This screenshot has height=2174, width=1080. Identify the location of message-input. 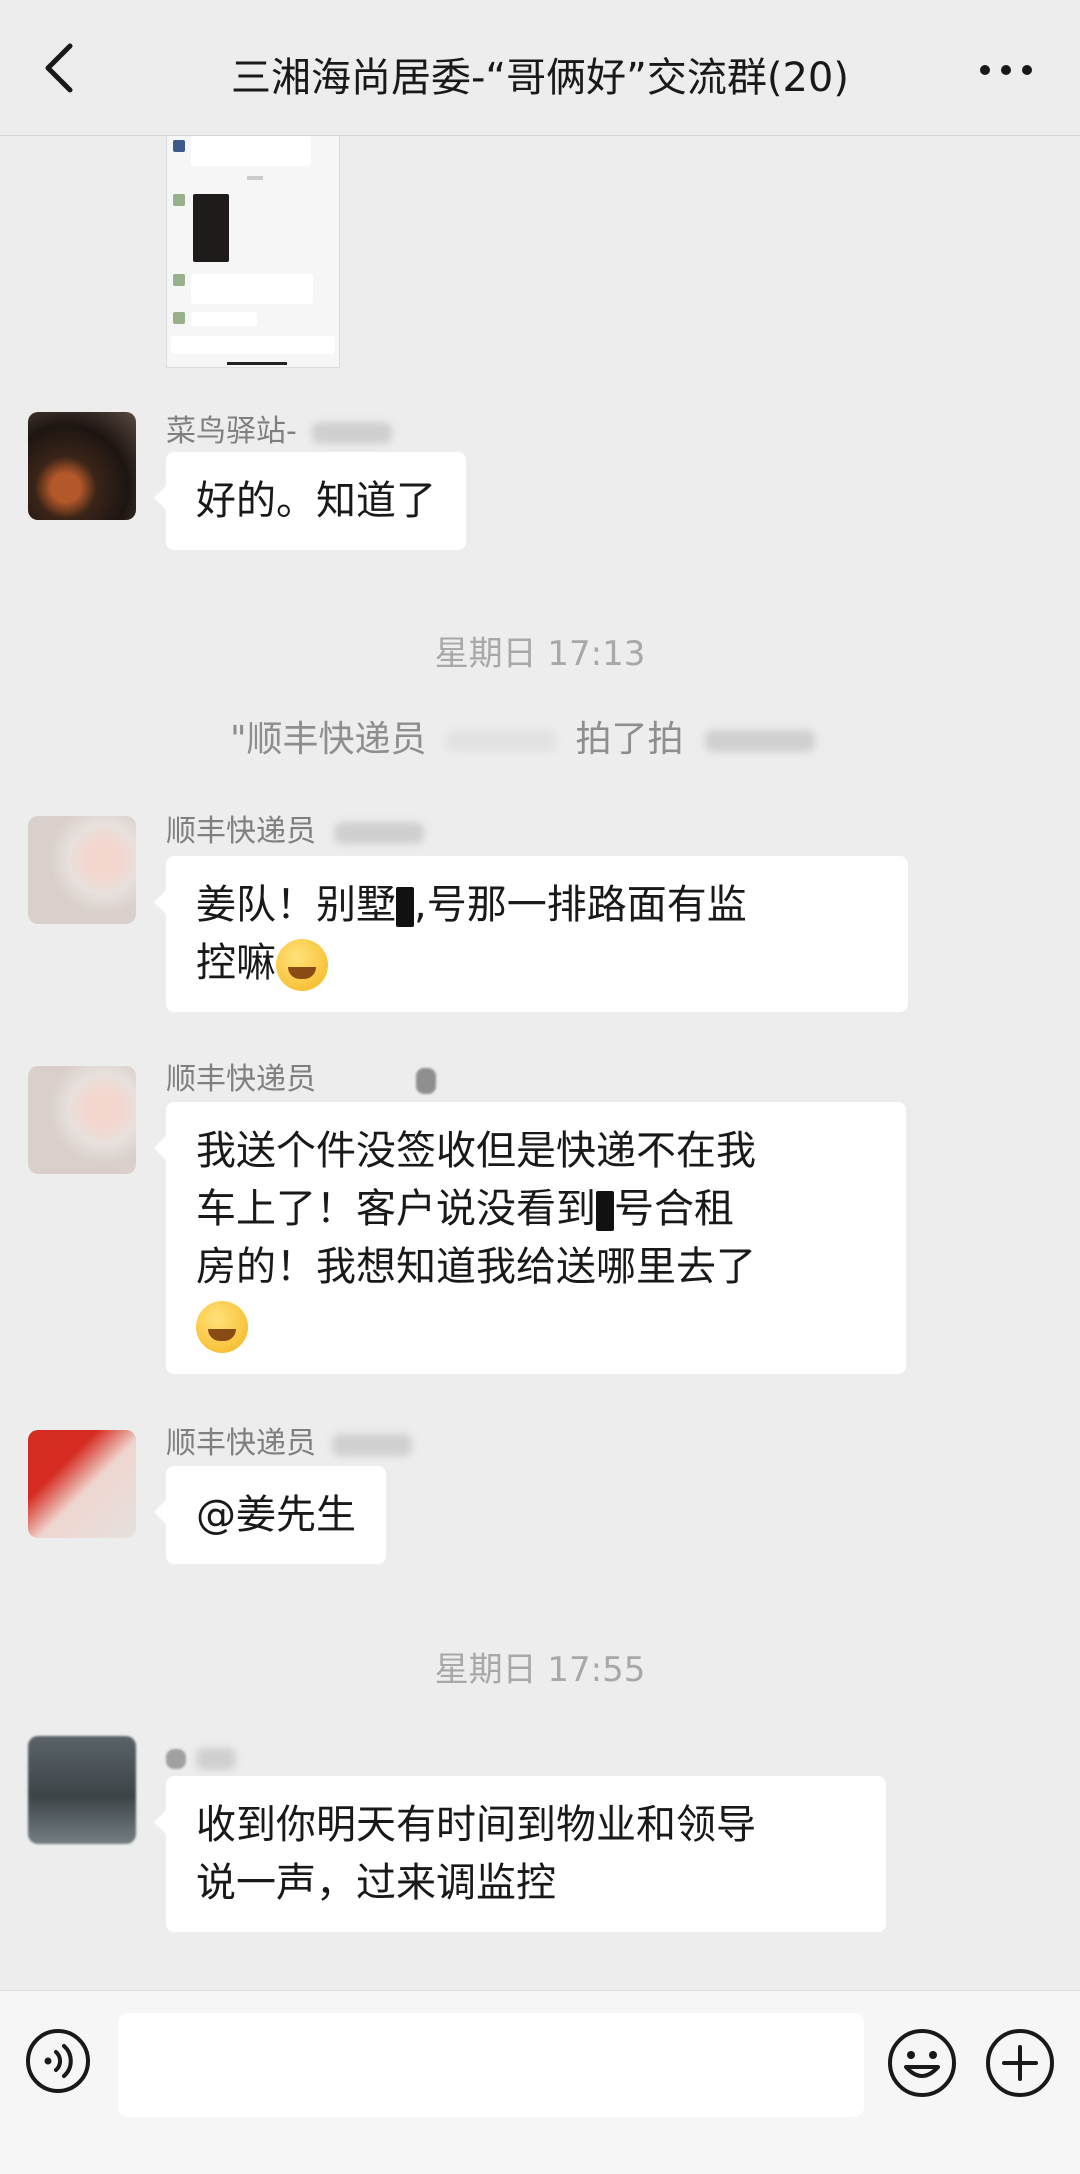
(491, 2065).